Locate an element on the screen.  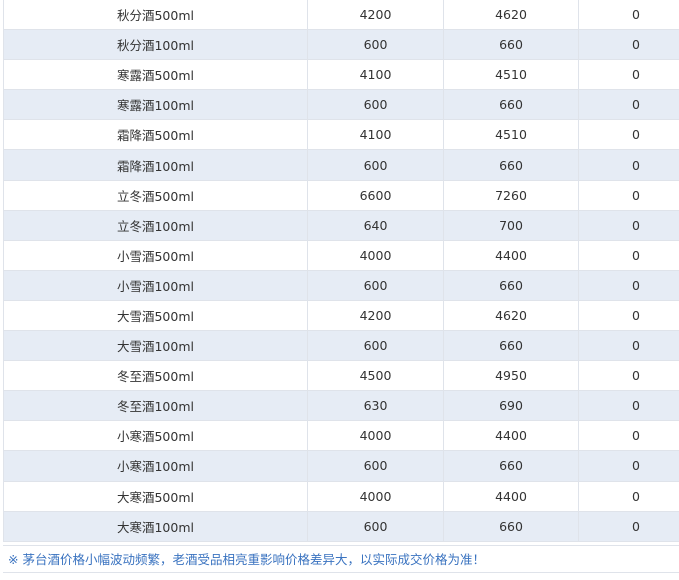
table-row: 大雪酒100ml 600 660 0 is located at coordinates (341, 346).